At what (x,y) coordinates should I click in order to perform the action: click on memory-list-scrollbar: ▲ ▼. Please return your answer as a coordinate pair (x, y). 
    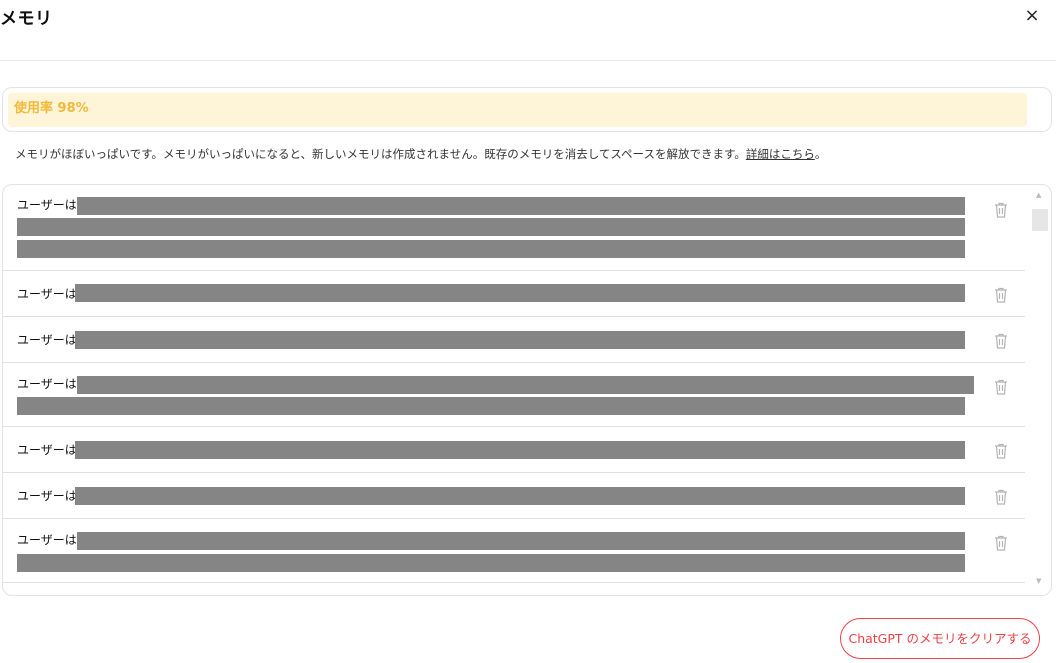
    Looking at the image, I should click on (1040, 390).